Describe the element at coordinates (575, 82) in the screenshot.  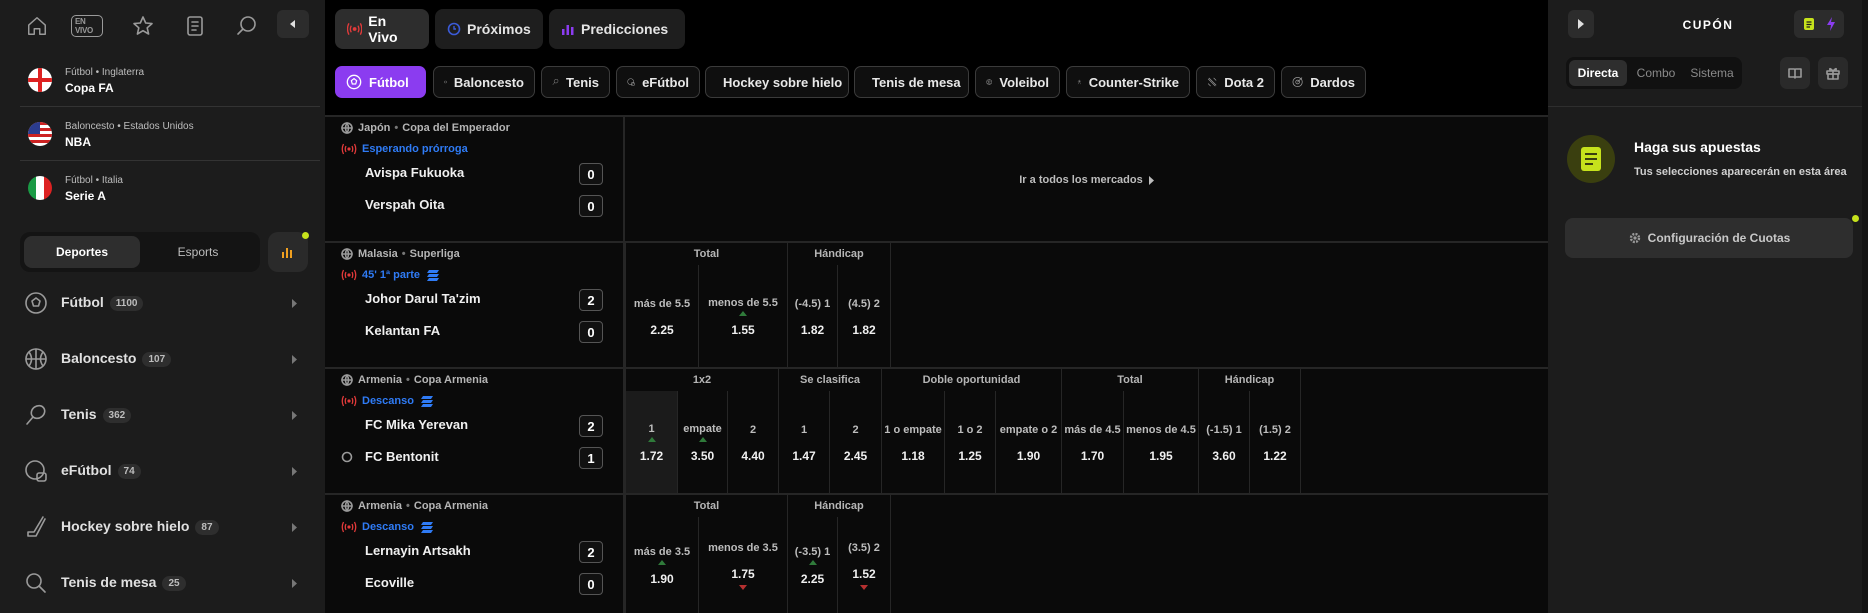
I see `chip-tenis: Tenis` at that location.